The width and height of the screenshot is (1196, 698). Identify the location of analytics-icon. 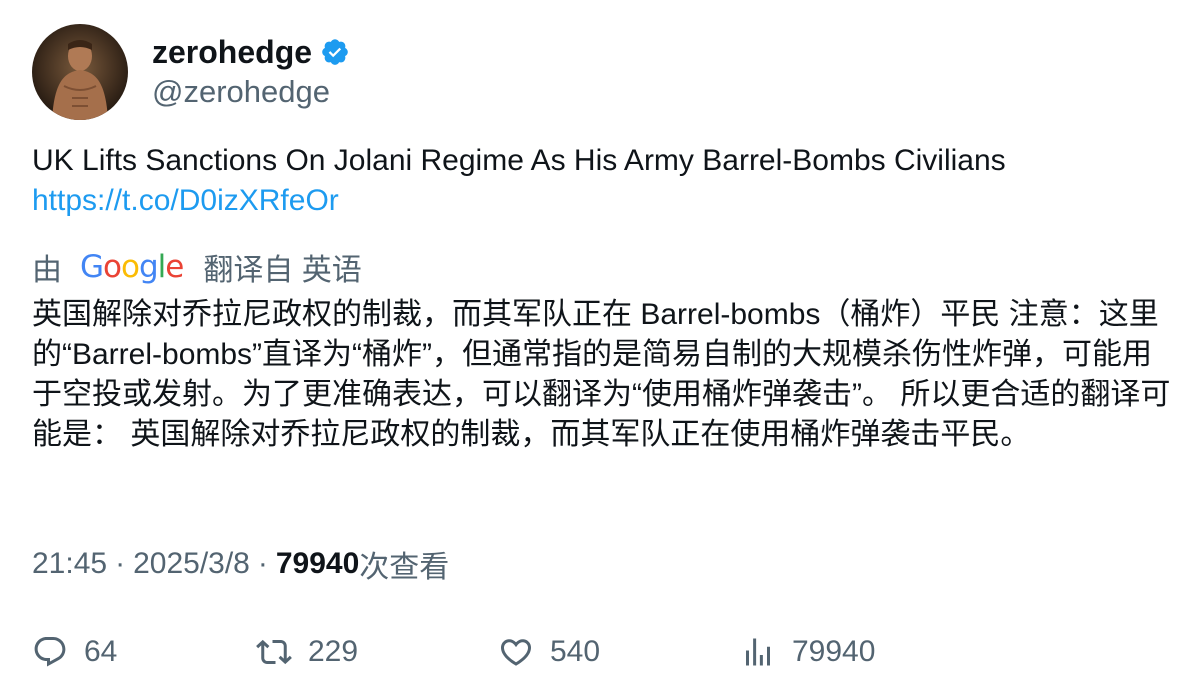
(758, 652).